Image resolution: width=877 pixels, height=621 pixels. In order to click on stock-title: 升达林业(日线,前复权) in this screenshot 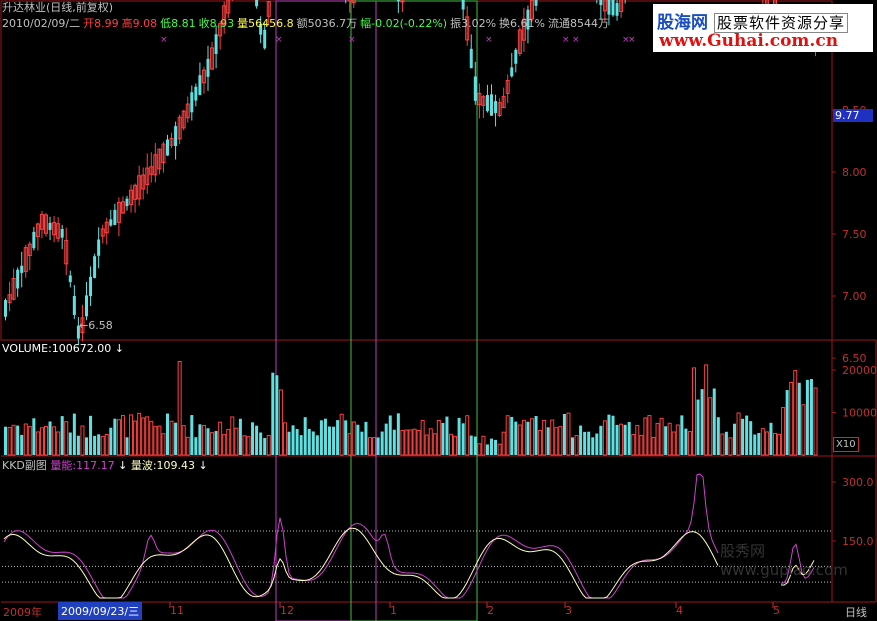, I will do `click(58, 7)`.